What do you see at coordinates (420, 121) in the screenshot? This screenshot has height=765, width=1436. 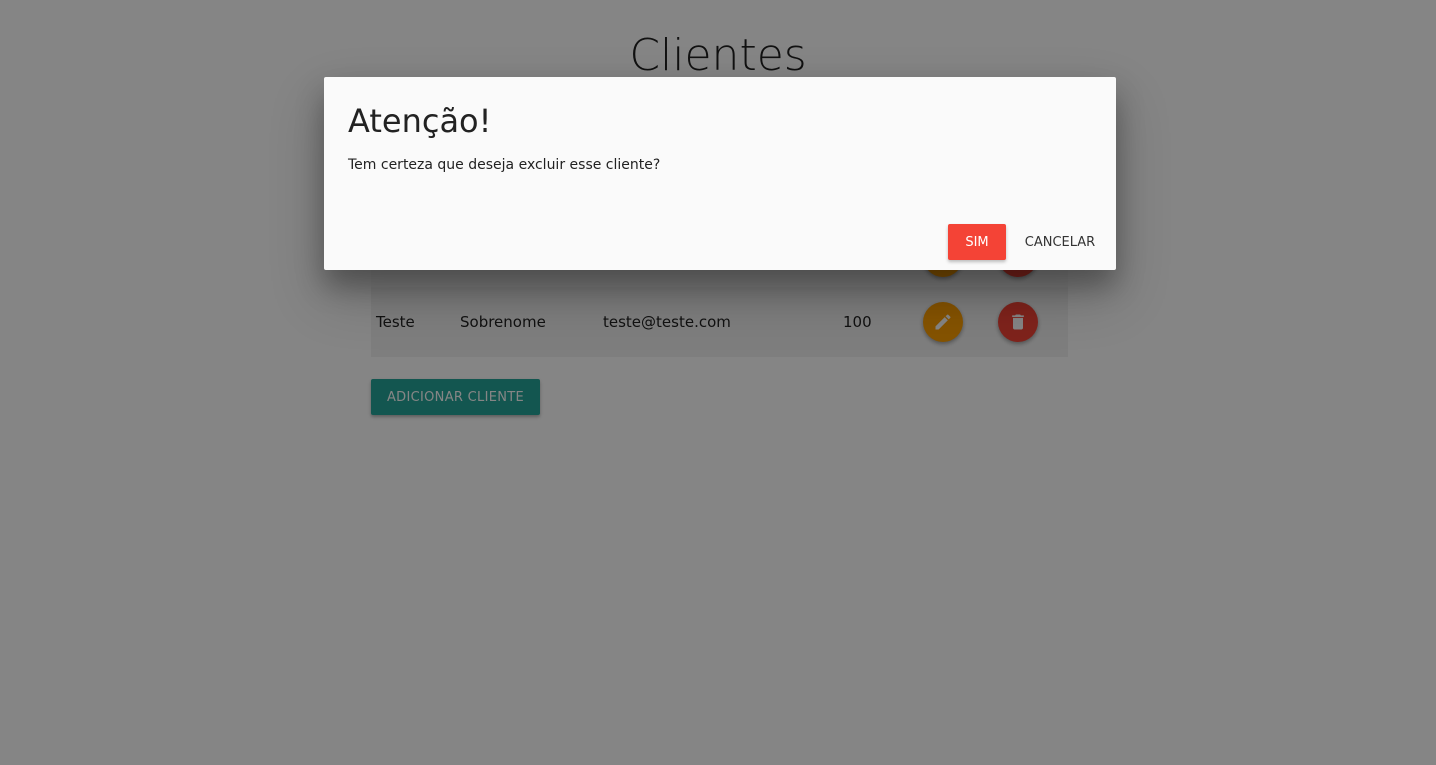 I see `dialog-title: Atenção!` at bounding box center [420, 121].